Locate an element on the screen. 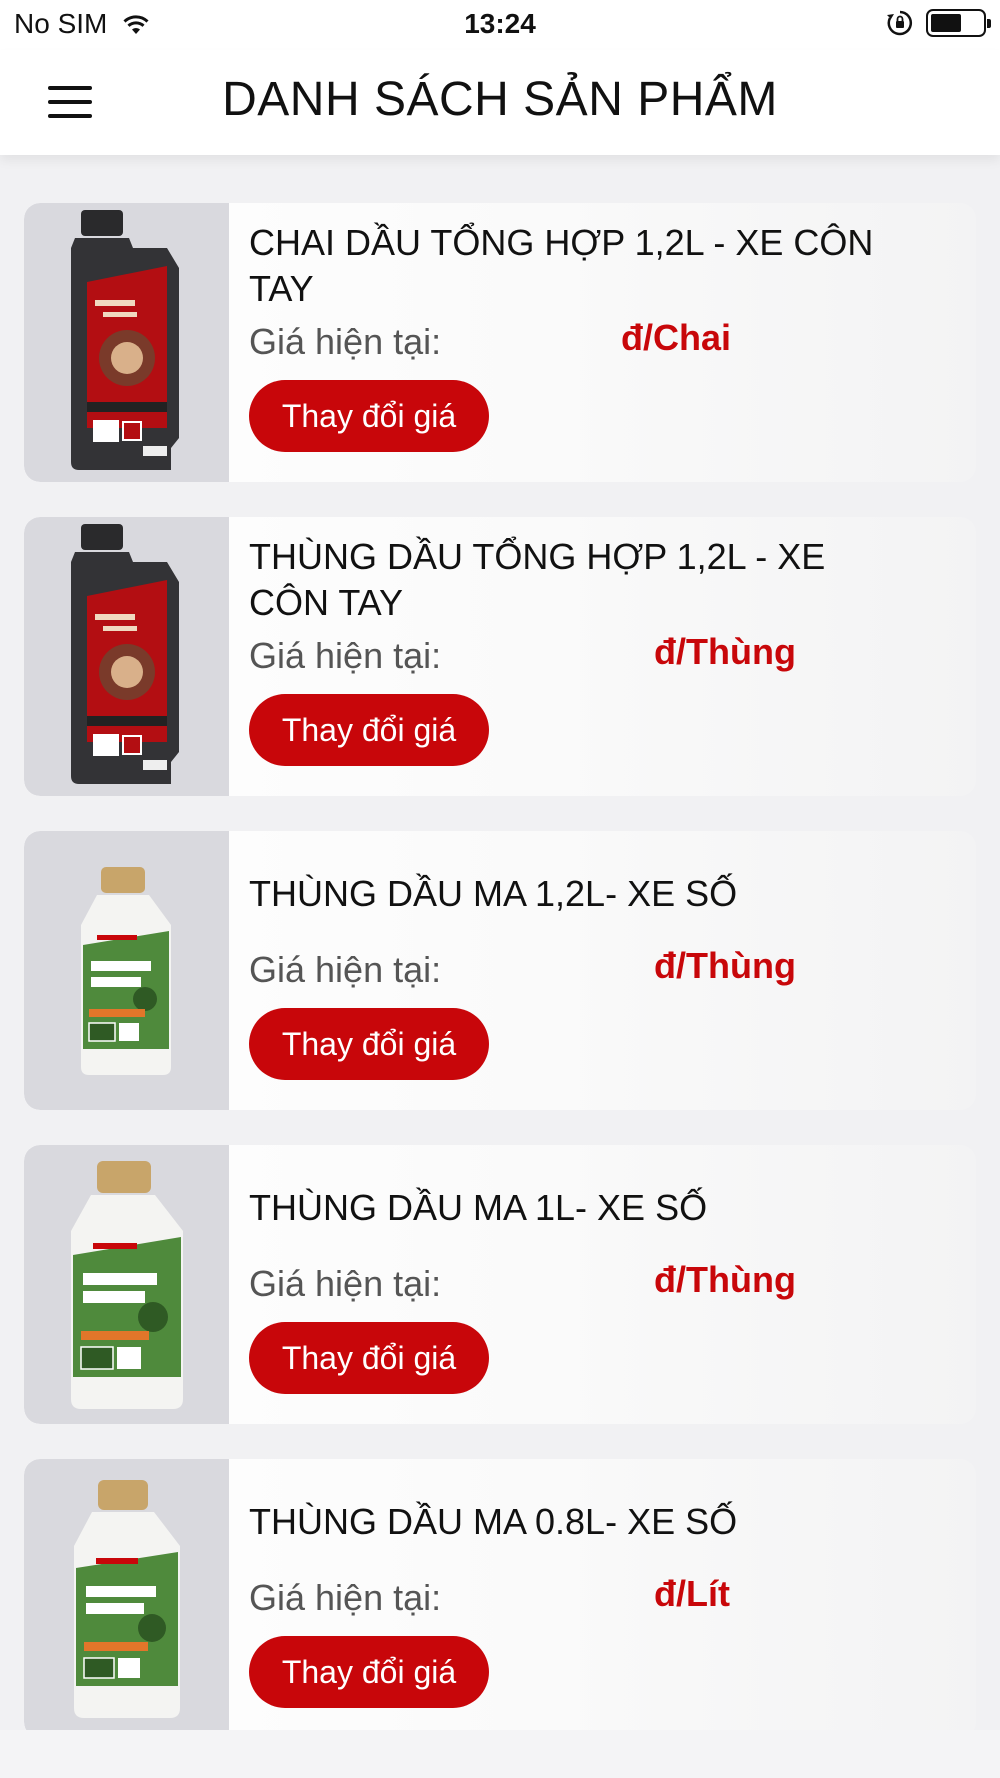  product-name: CHAI DẦU TỔNG HỢP 1,2L - XE CÔN TAY is located at coordinates (561, 265).